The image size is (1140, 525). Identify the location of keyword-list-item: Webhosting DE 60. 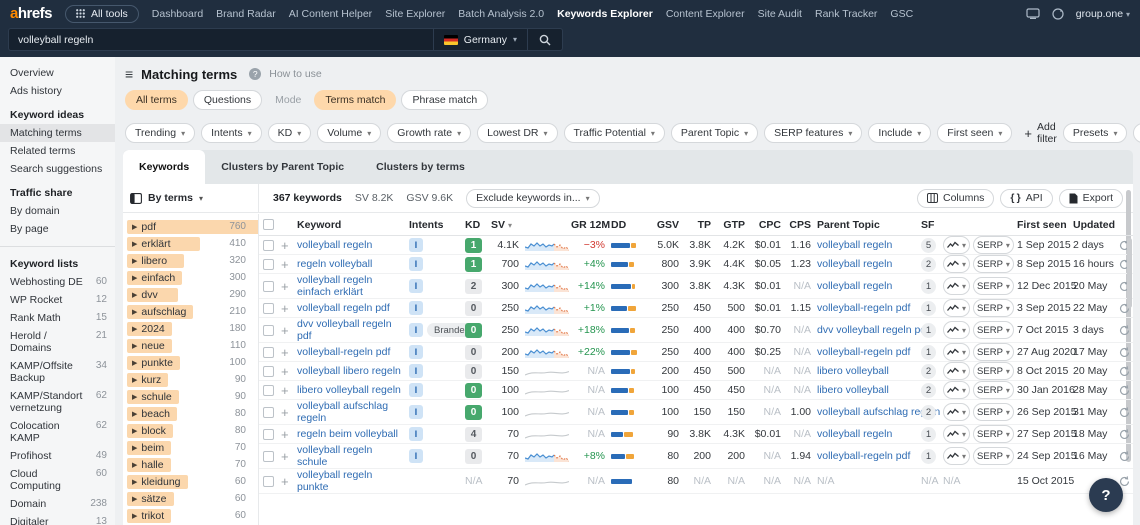
(57, 282).